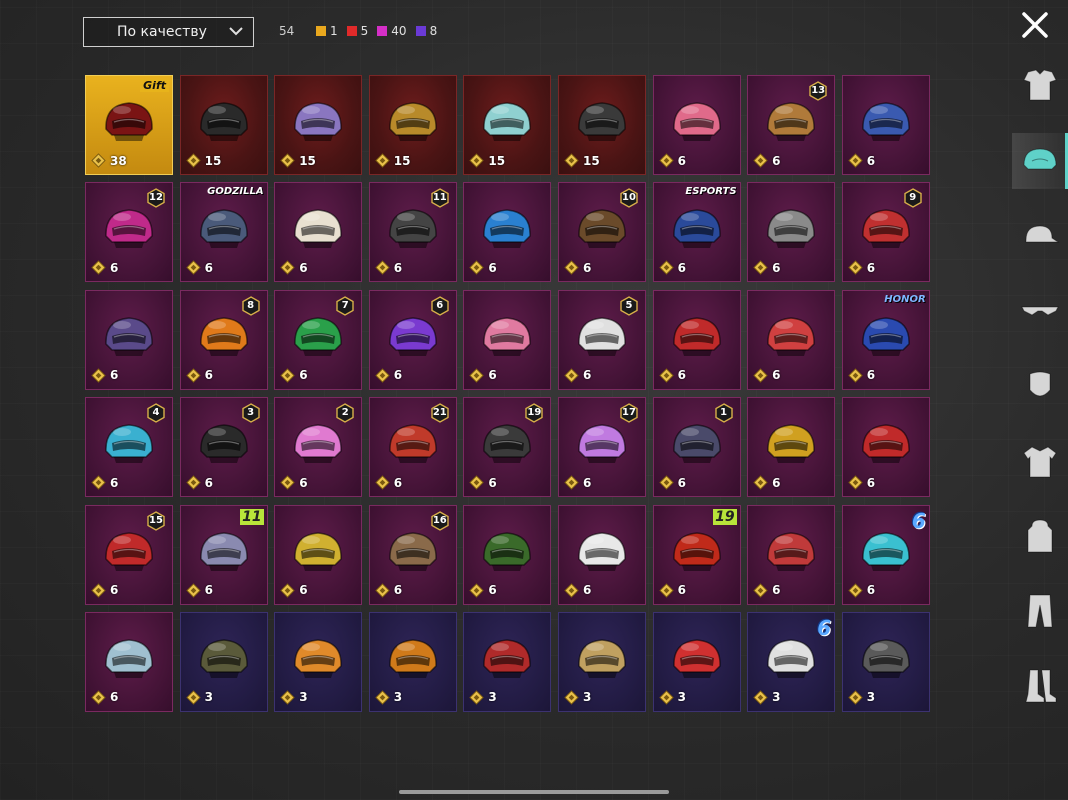  Describe the element at coordinates (223, 339) in the screenshot. I see `inventory-slot: 68` at that location.